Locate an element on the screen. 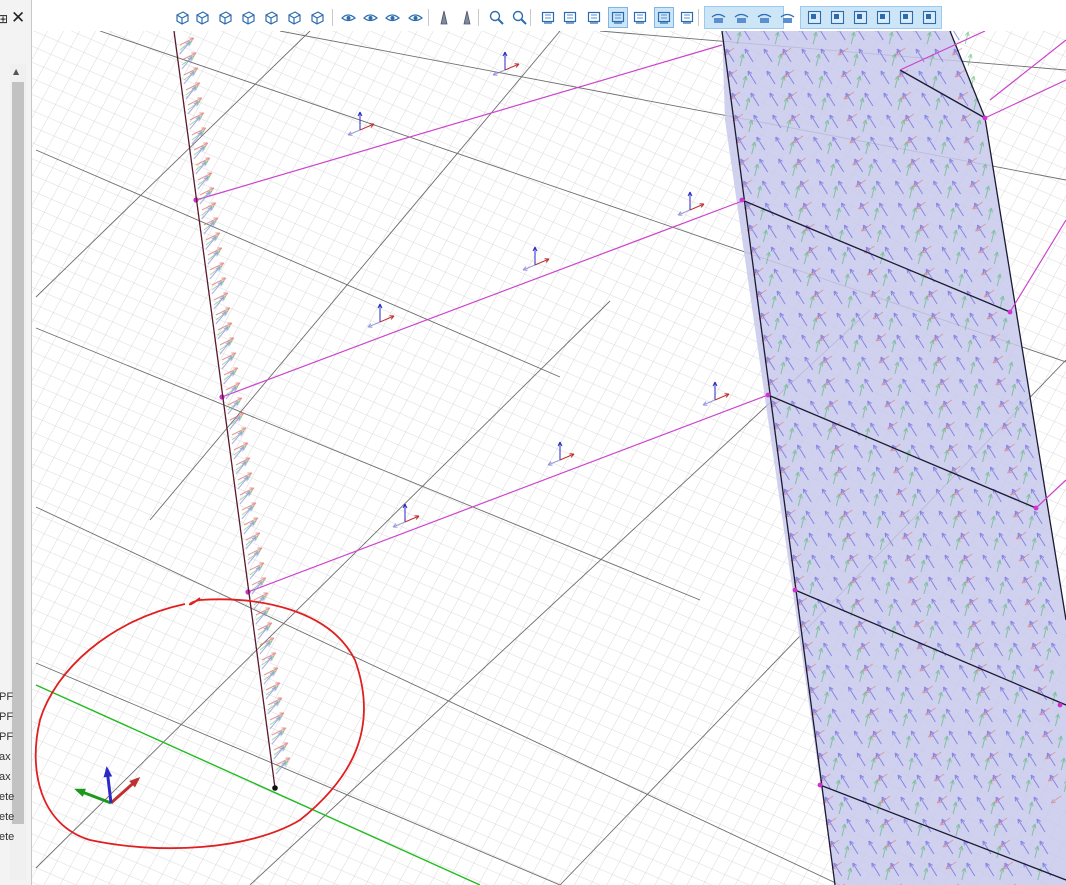  visibility-icon is located at coordinates (348, 18).